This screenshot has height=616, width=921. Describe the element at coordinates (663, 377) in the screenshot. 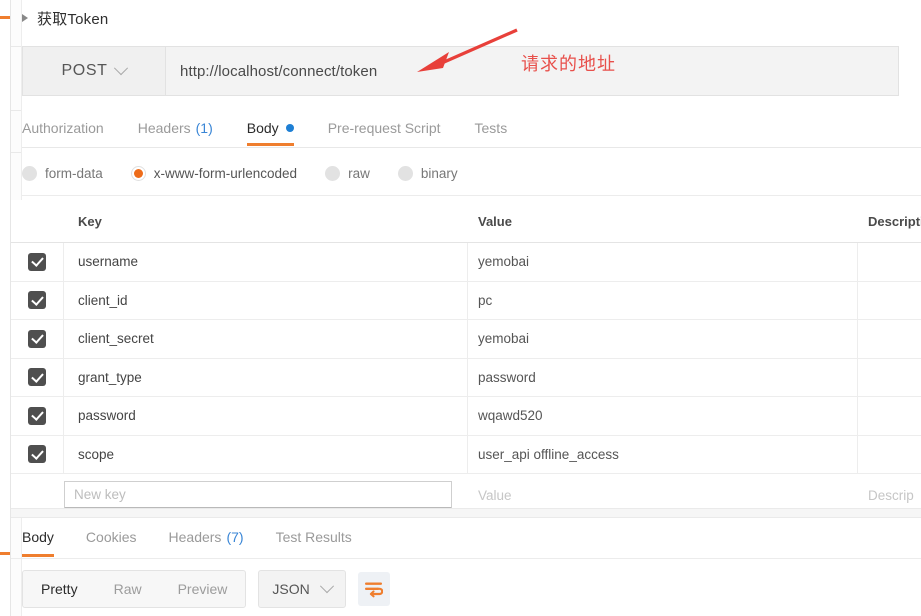

I see `row-value-cell: password` at that location.